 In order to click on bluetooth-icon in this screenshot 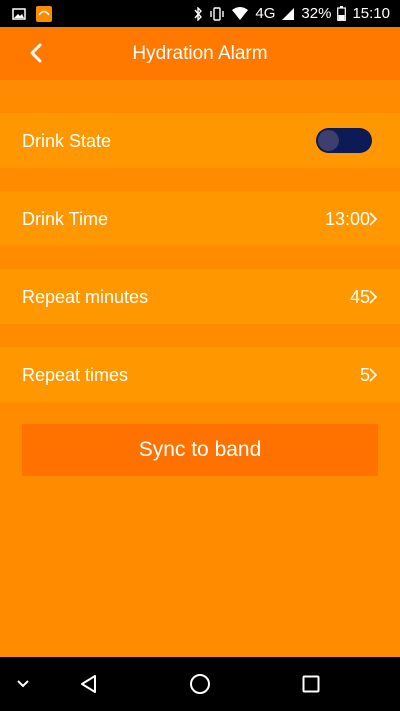, I will do `click(198, 13)`.